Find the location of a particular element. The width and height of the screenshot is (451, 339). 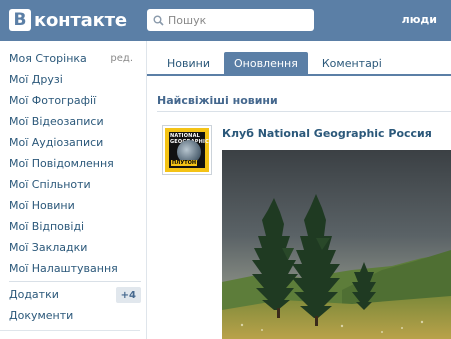

sidebar-item-label: Мої Друзі is located at coordinates (36, 79).